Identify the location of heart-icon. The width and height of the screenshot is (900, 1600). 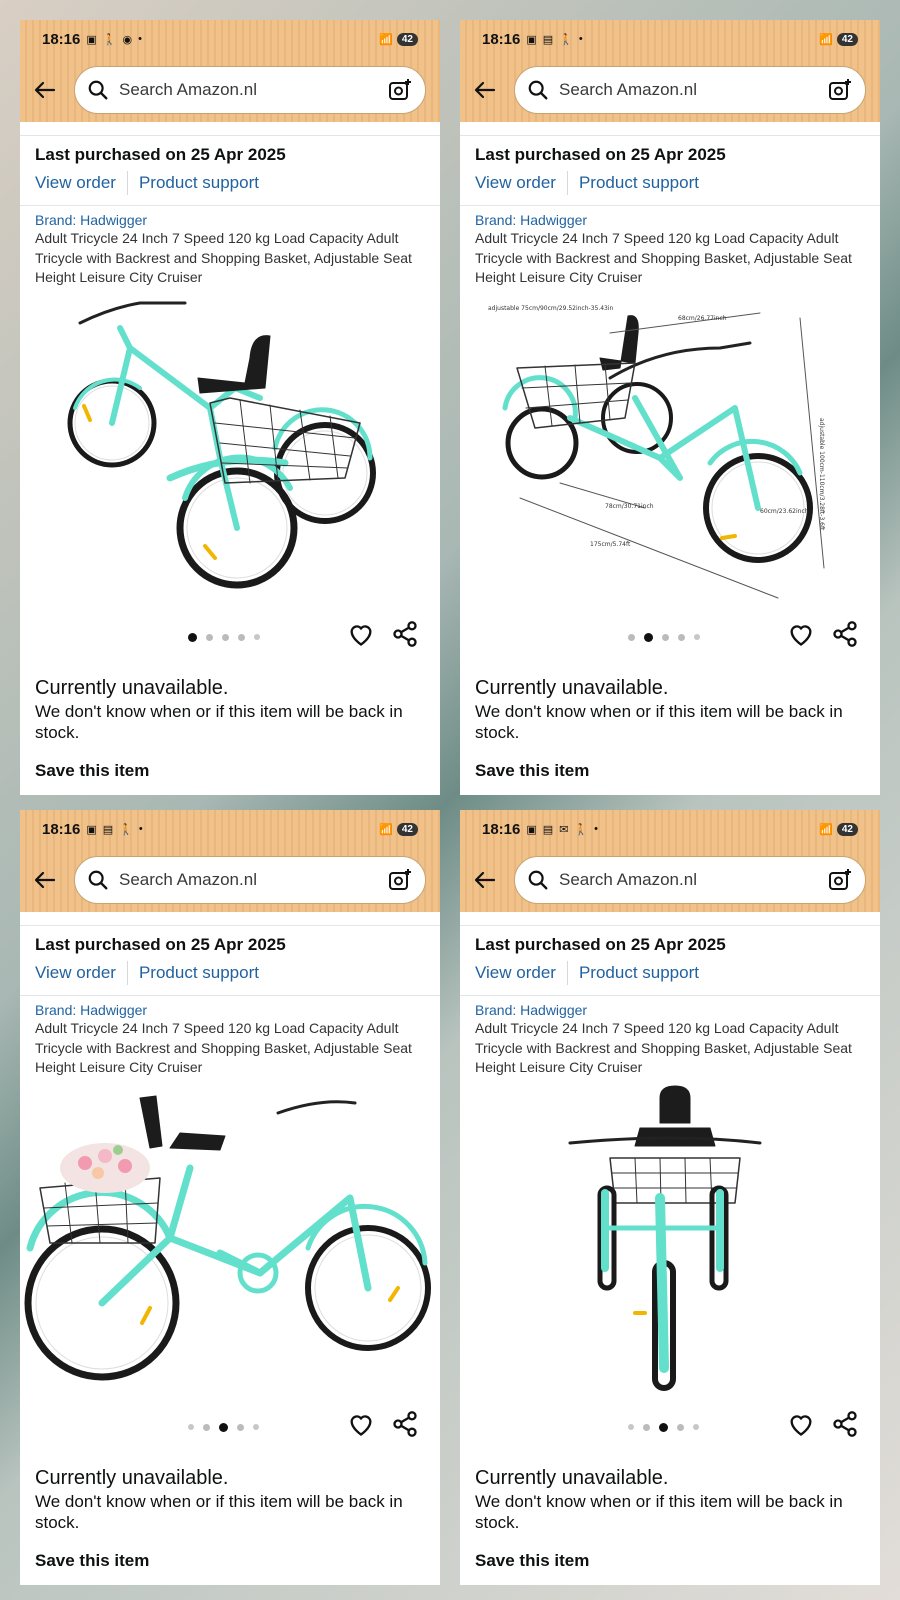
(801, 635).